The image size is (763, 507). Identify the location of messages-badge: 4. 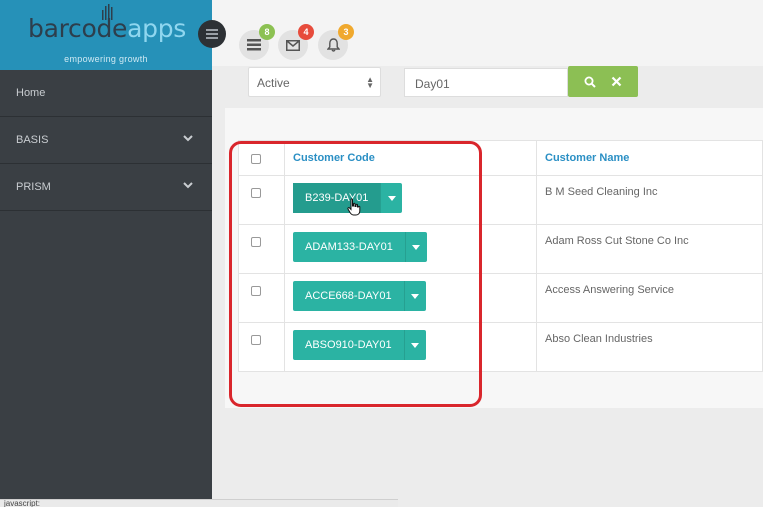
(306, 32).